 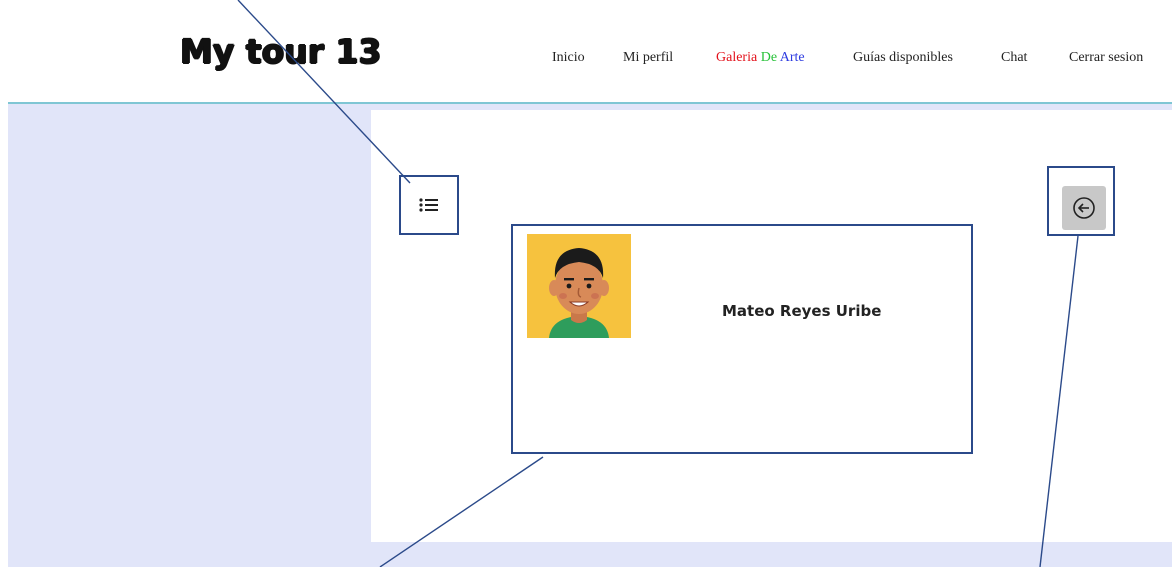 I want to click on nav-link-inicio: Inicio, so click(x=568, y=58).